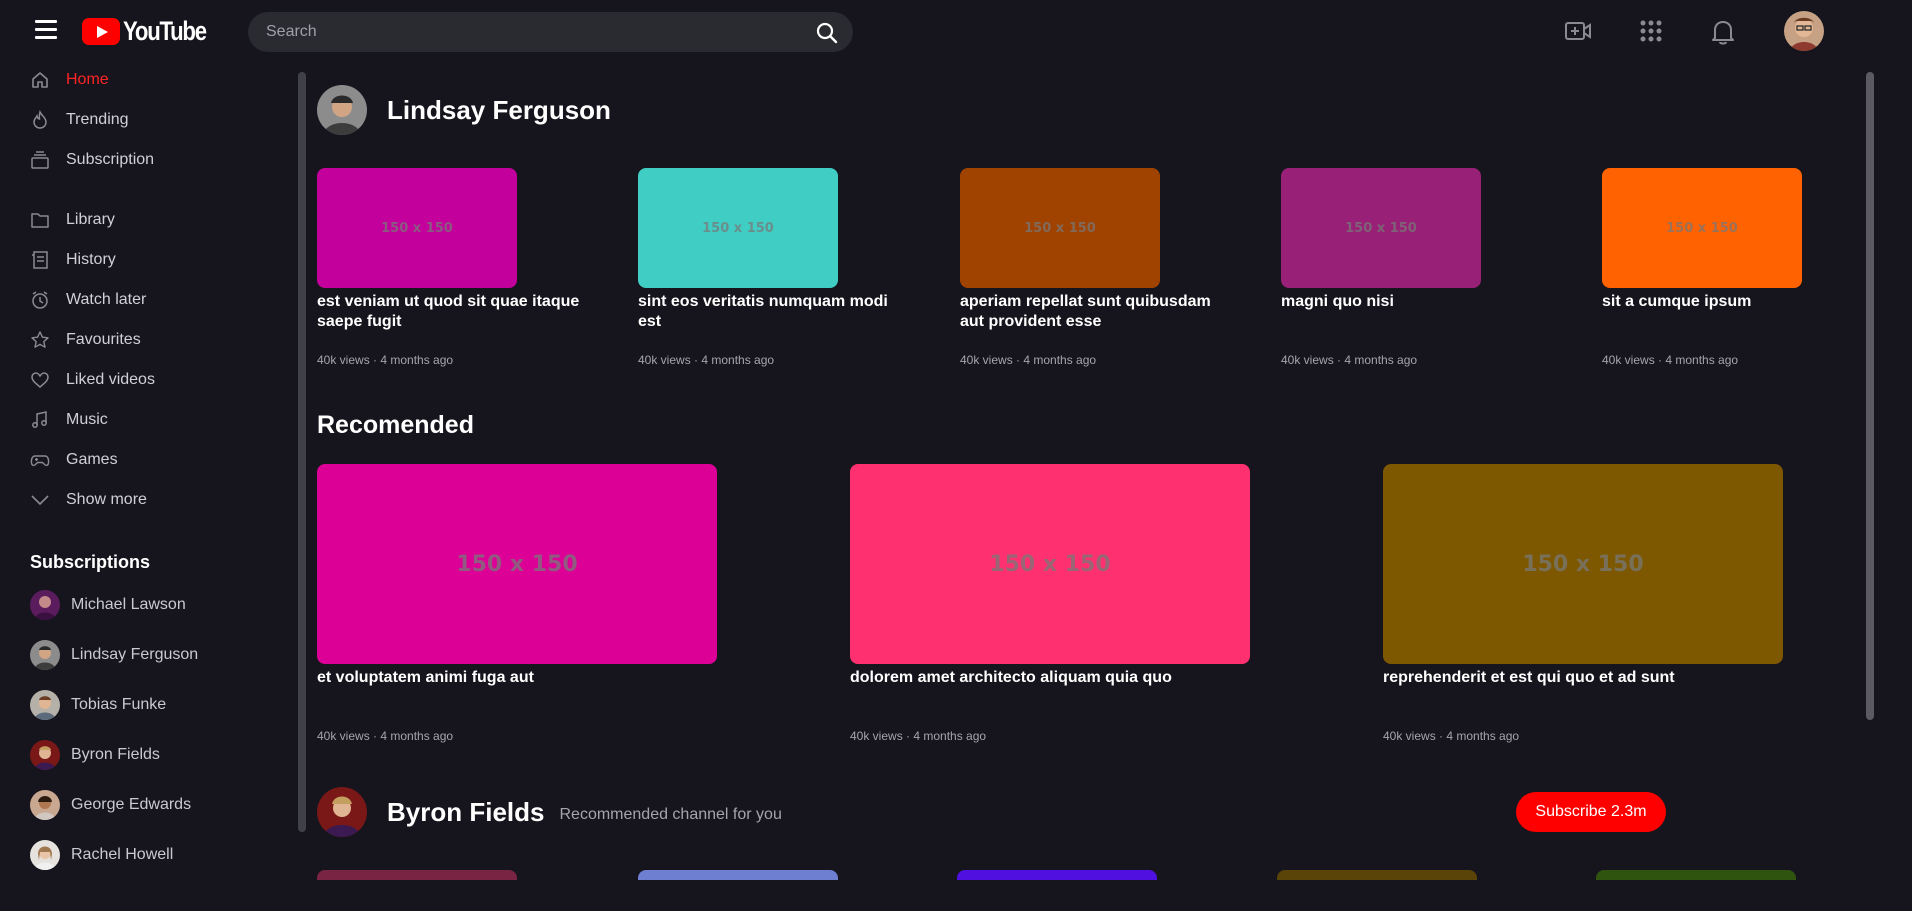 Image resolution: width=1912 pixels, height=911 pixels. What do you see at coordinates (40, 260) in the screenshot?
I see `history-icon` at bounding box center [40, 260].